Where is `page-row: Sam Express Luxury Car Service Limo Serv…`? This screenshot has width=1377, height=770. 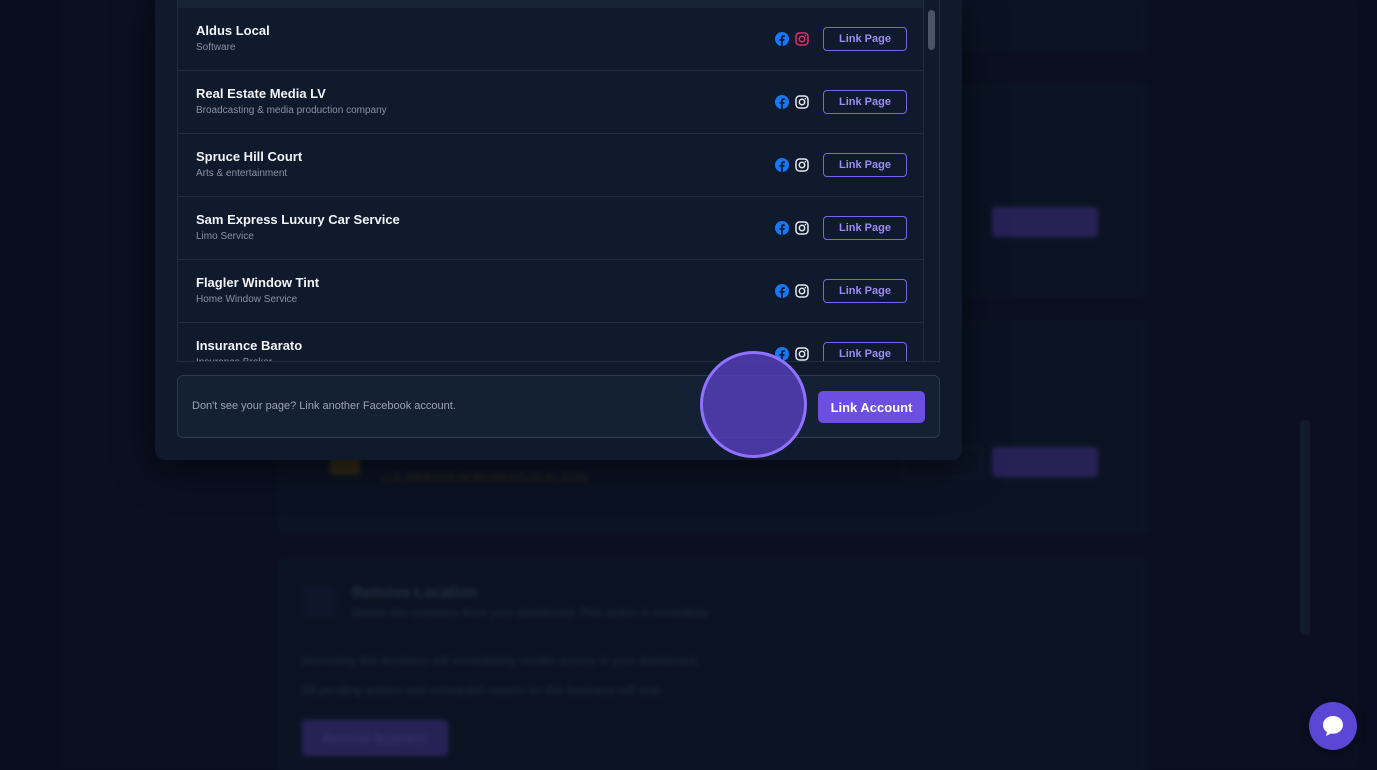
page-row: Sam Express Luxury Car Service Limo Serv… is located at coordinates (551, 228).